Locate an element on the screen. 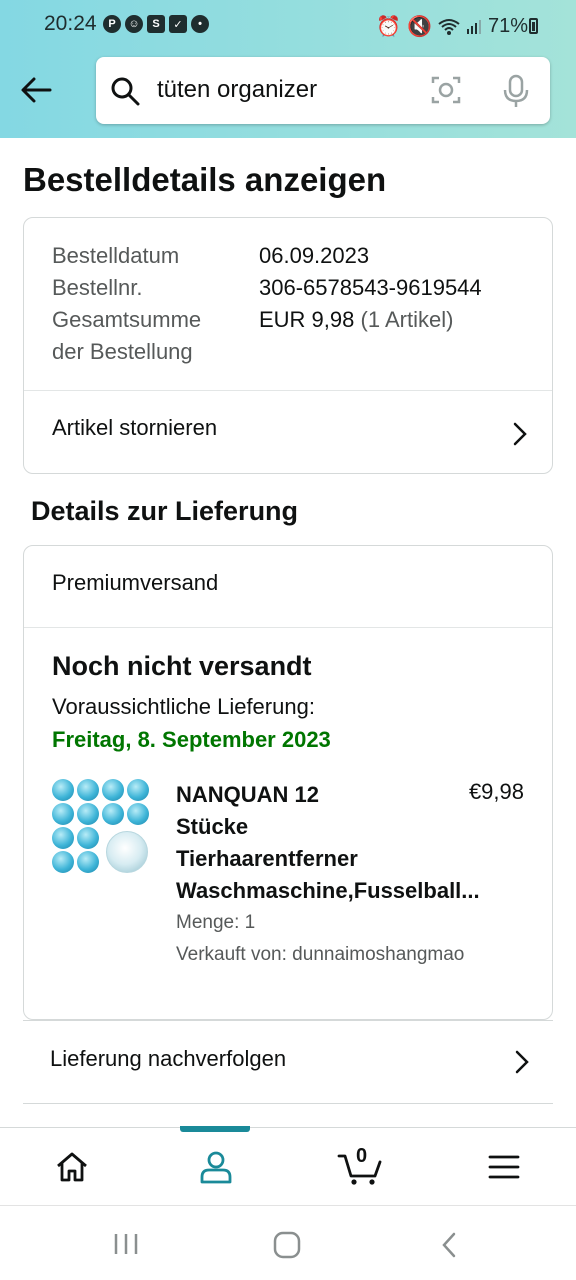  product-title-line: Tierhaarentferner is located at coordinates (267, 858).